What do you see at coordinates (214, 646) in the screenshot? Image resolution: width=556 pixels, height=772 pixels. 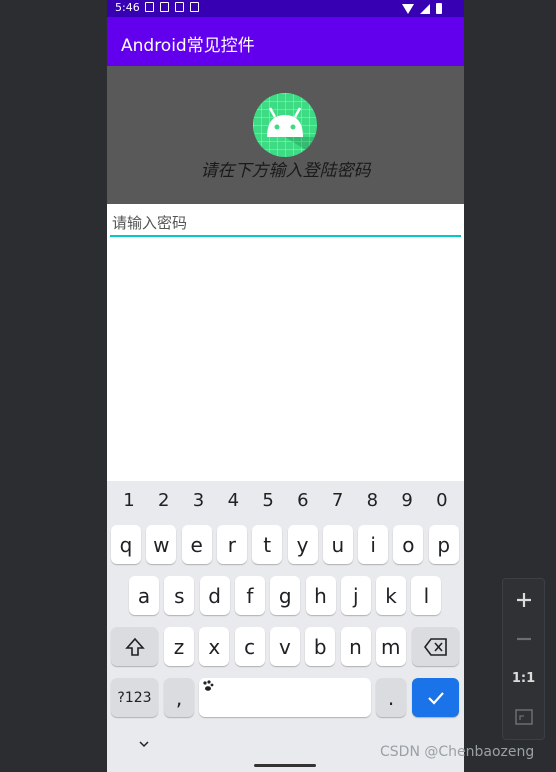 I see `letter-key: x` at bounding box center [214, 646].